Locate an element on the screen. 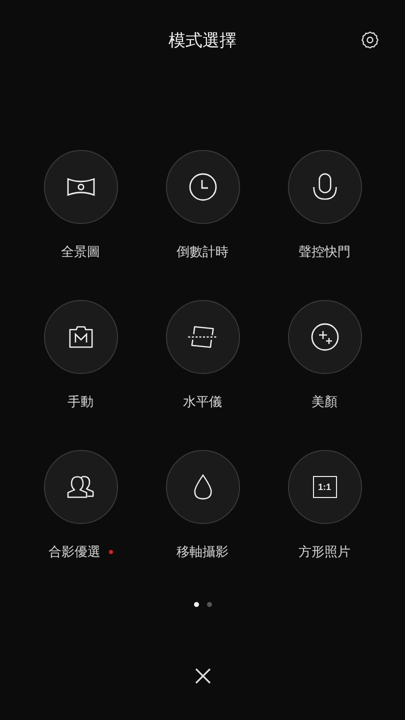  microphone-icon is located at coordinates (324, 187).